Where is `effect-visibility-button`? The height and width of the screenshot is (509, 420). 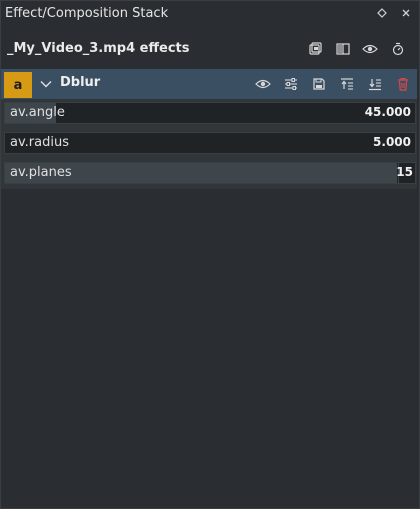
effect-visibility-button is located at coordinates (263, 84).